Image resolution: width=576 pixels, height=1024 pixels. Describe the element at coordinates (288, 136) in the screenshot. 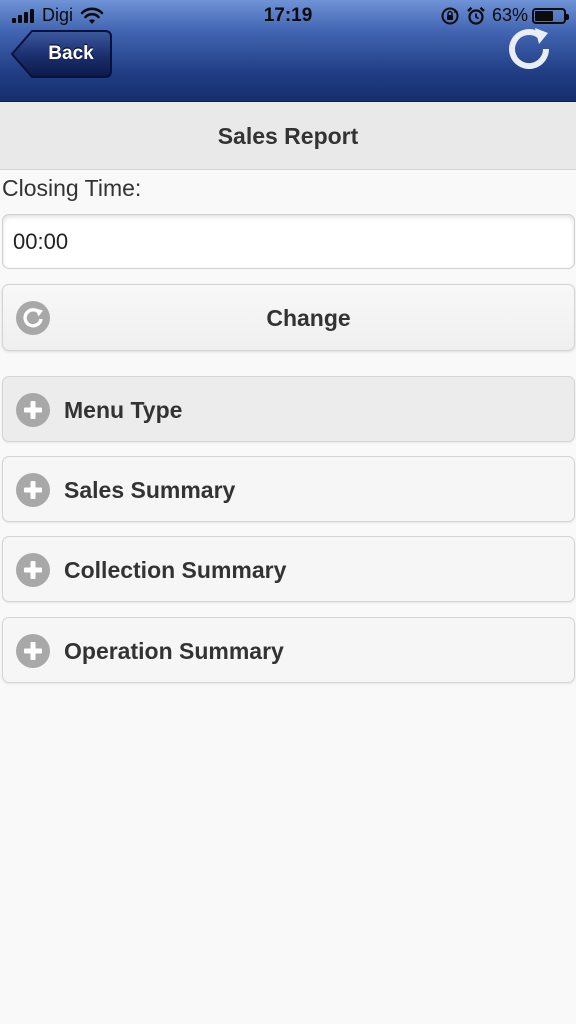

I see `page-title: Sales Report` at that location.